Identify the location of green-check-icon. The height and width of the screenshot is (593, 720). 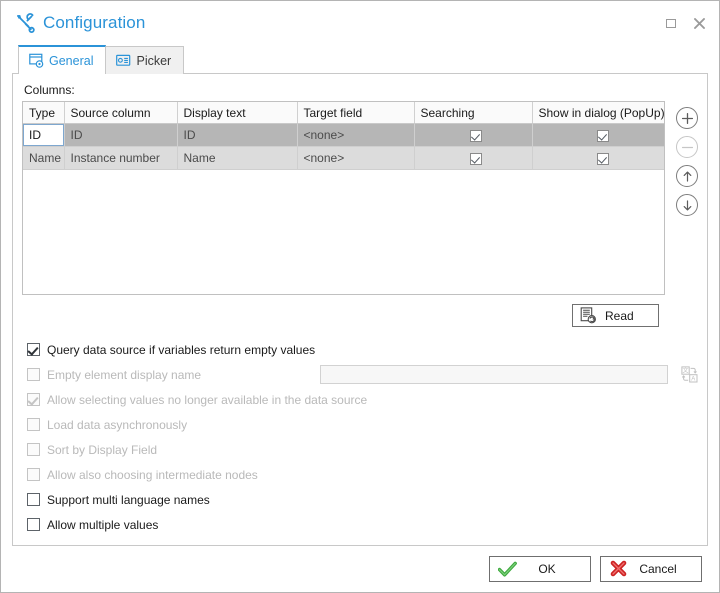
(507, 569).